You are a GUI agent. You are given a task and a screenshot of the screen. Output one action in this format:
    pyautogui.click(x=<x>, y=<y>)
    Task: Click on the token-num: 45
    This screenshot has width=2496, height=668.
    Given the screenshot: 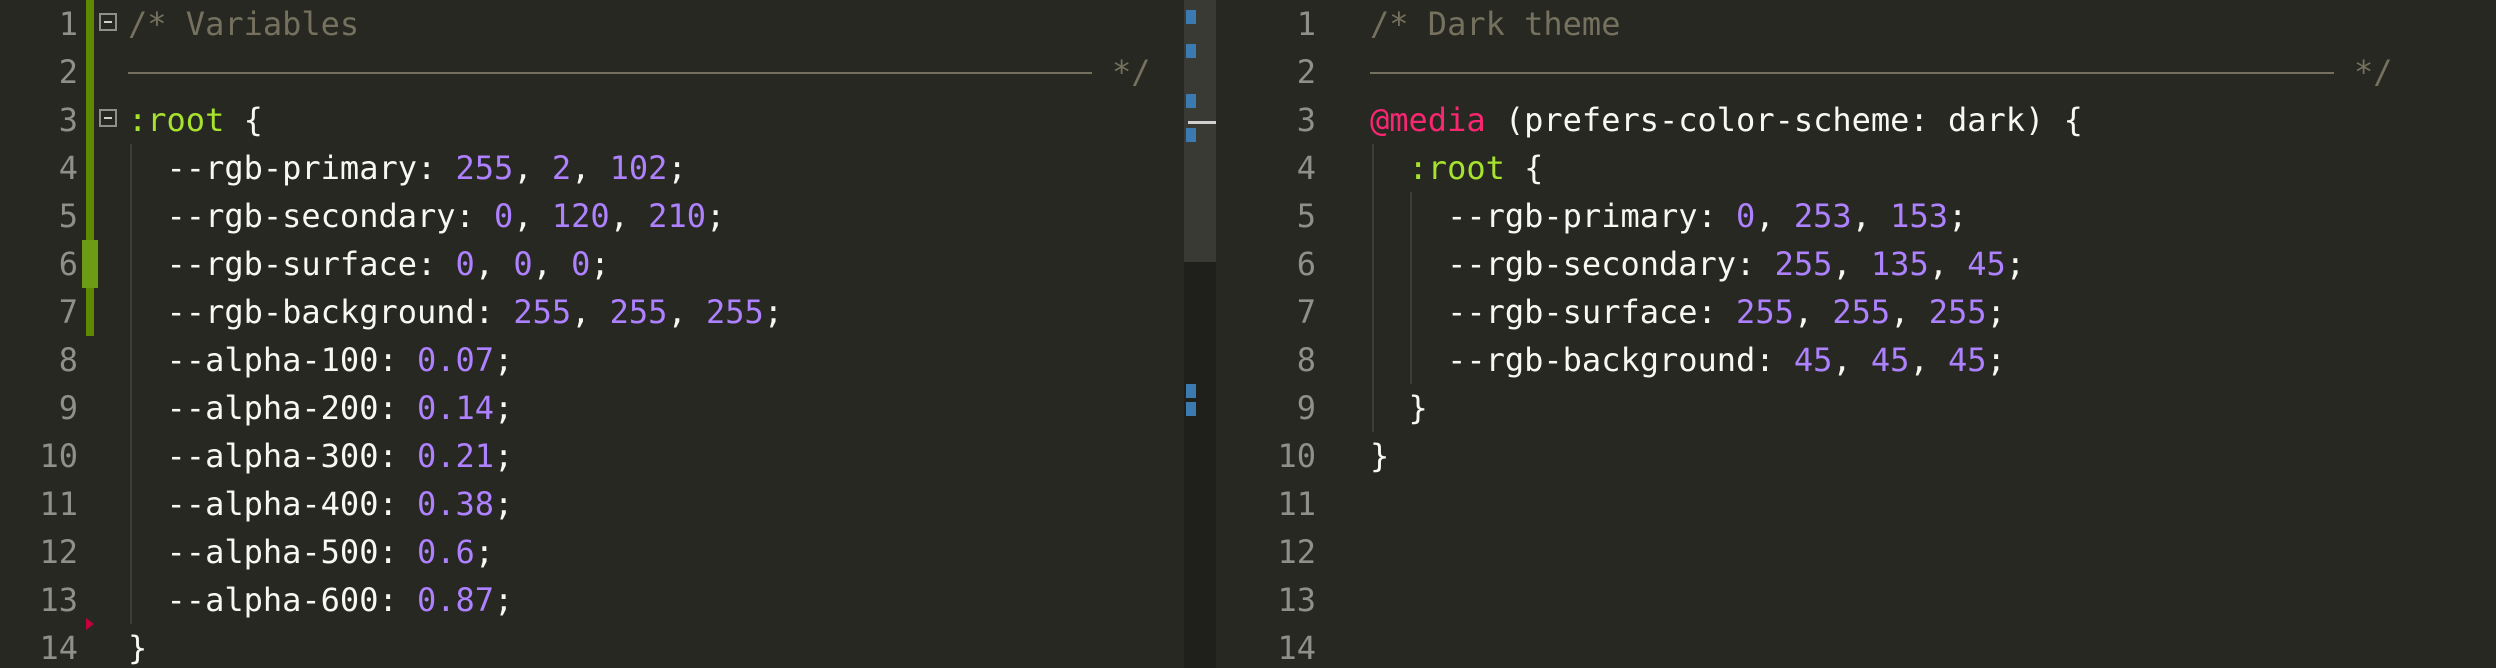 What is the action you would take?
    pyautogui.click(x=1890, y=360)
    